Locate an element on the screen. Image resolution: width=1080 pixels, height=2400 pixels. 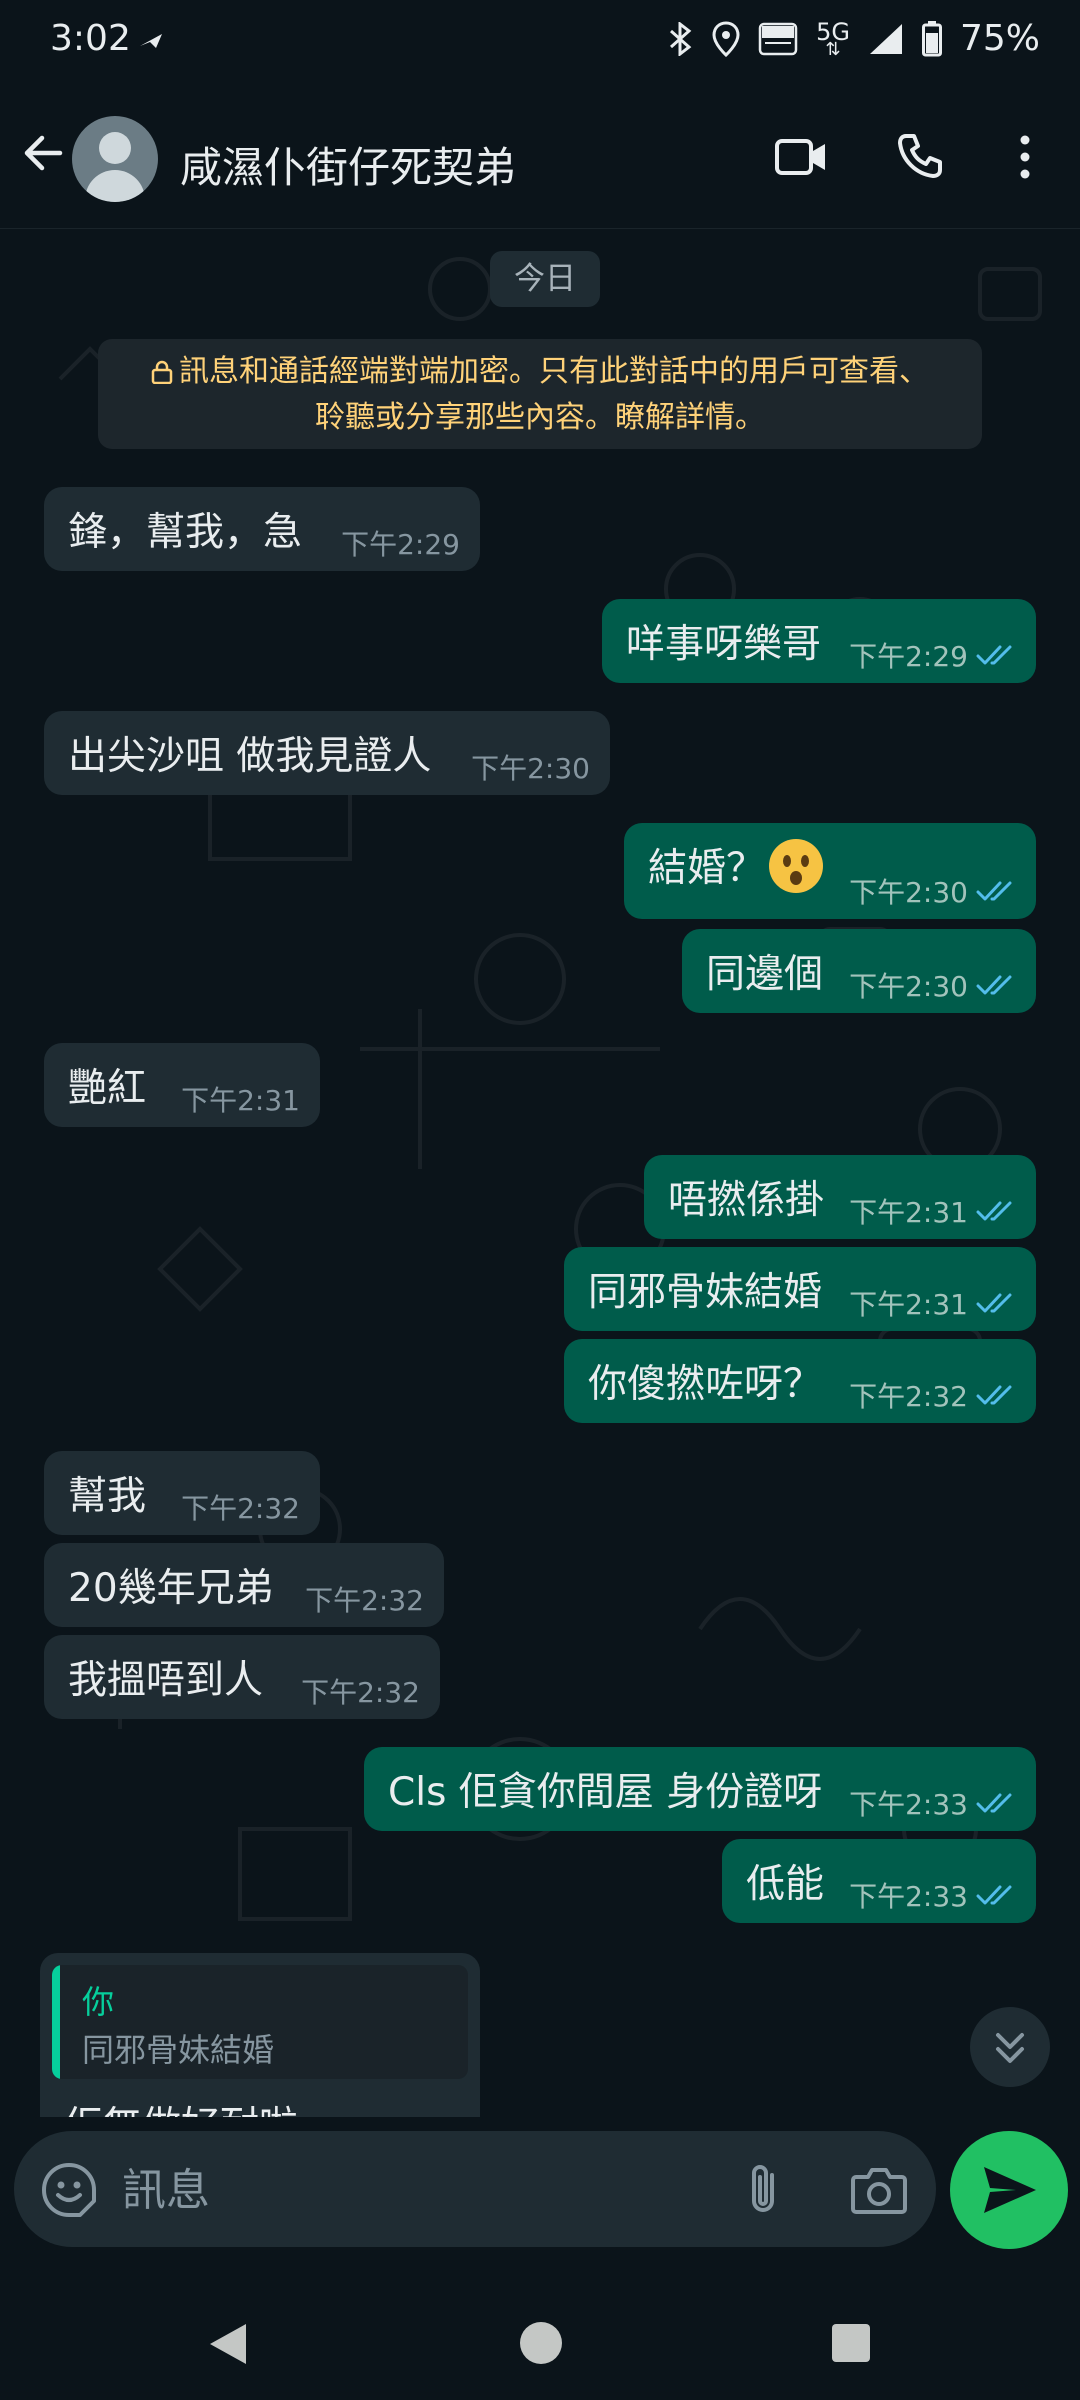
message-text: 結婚？ is located at coordinates (736, 865).